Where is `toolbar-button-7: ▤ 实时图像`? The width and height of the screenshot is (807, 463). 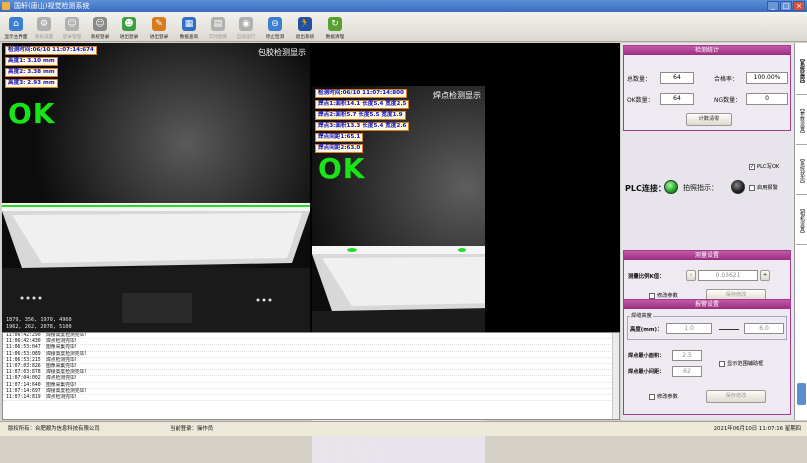 toolbar-button-7: ▤ 实时图像 is located at coordinates (218, 27).